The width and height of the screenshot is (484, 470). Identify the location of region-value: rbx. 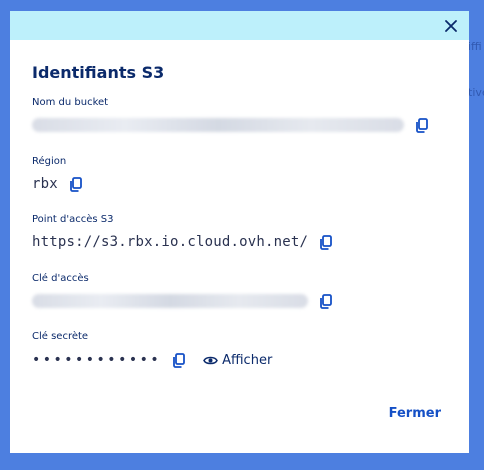
(45, 184).